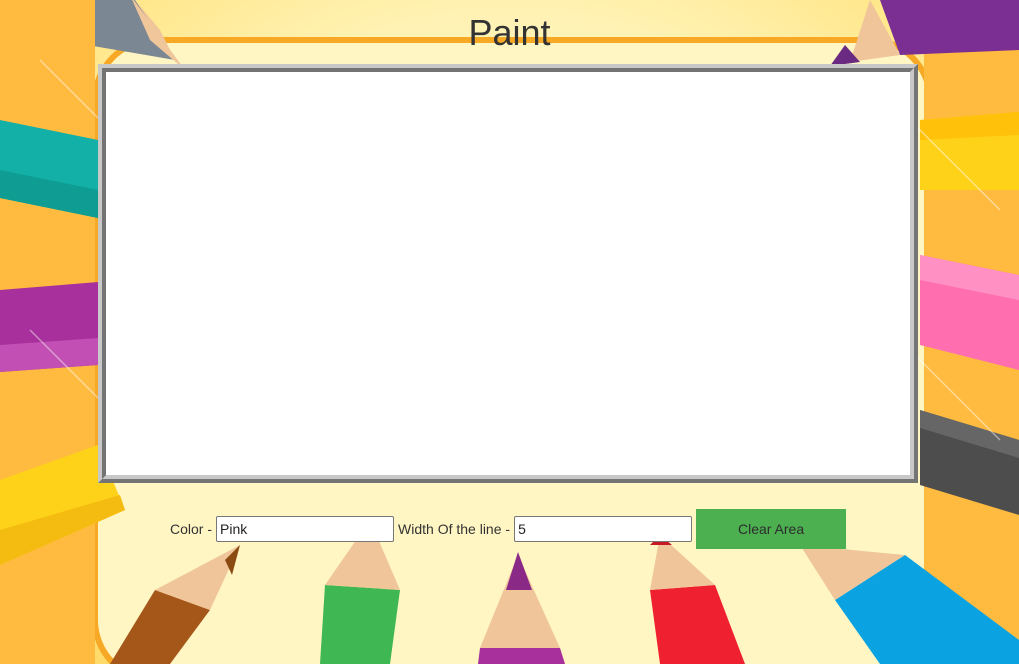 This screenshot has height=664, width=1019. I want to click on page-title: Paint, so click(509, 32).